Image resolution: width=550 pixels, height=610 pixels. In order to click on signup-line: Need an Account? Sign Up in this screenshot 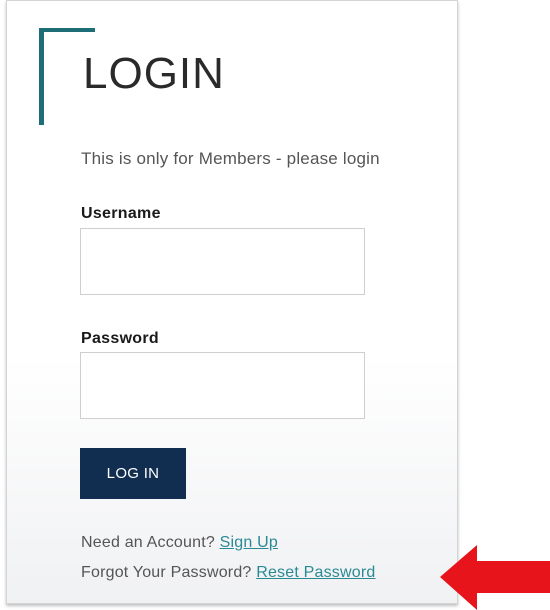, I will do `click(179, 543)`.